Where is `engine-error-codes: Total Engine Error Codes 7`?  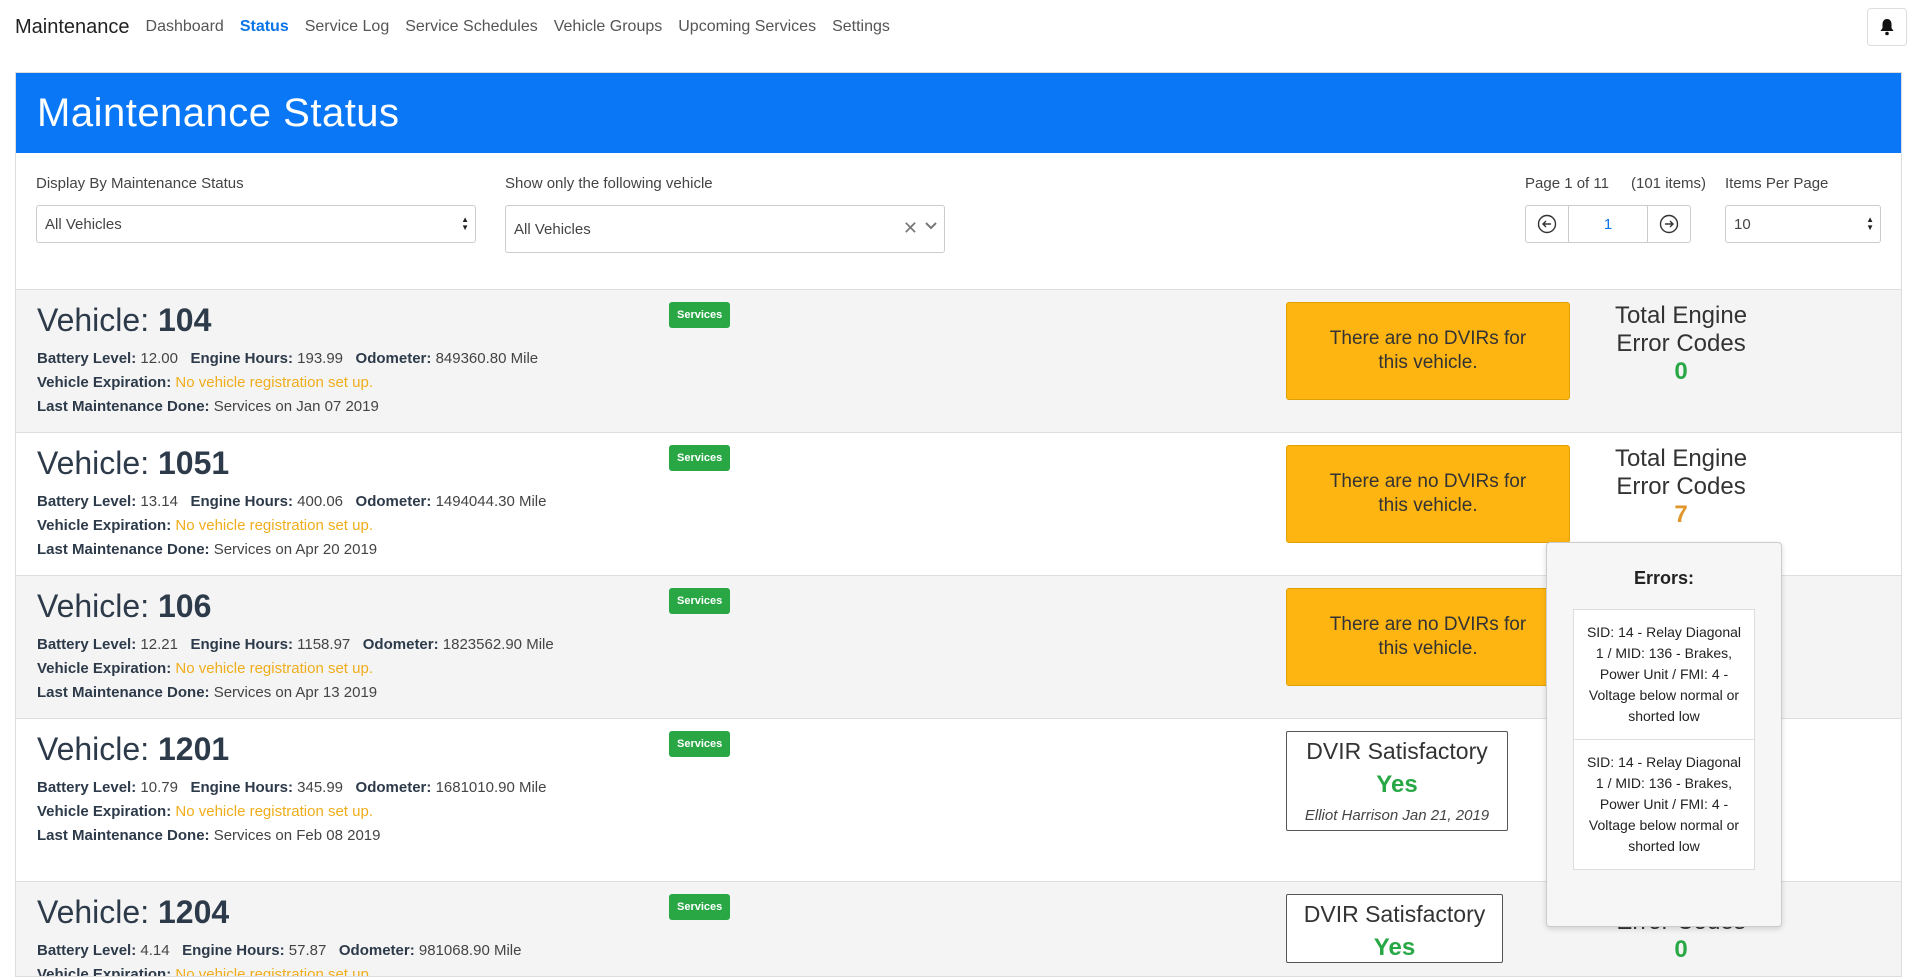 engine-error-codes: Total Engine Error Codes 7 is located at coordinates (1681, 487).